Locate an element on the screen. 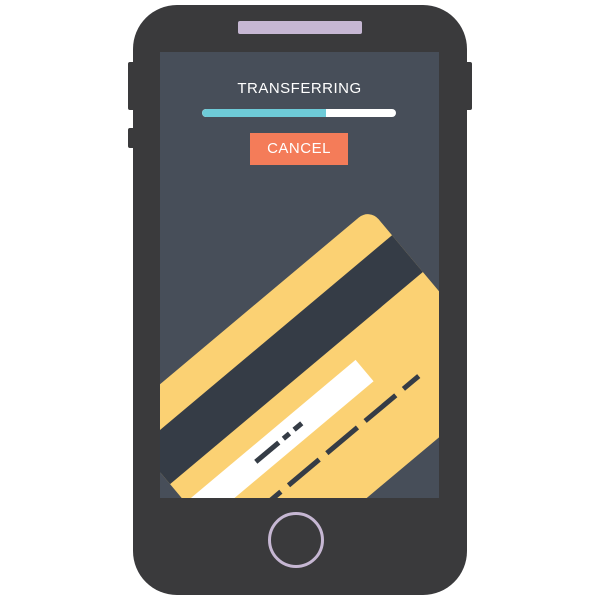  home-button-icon is located at coordinates (296, 540).